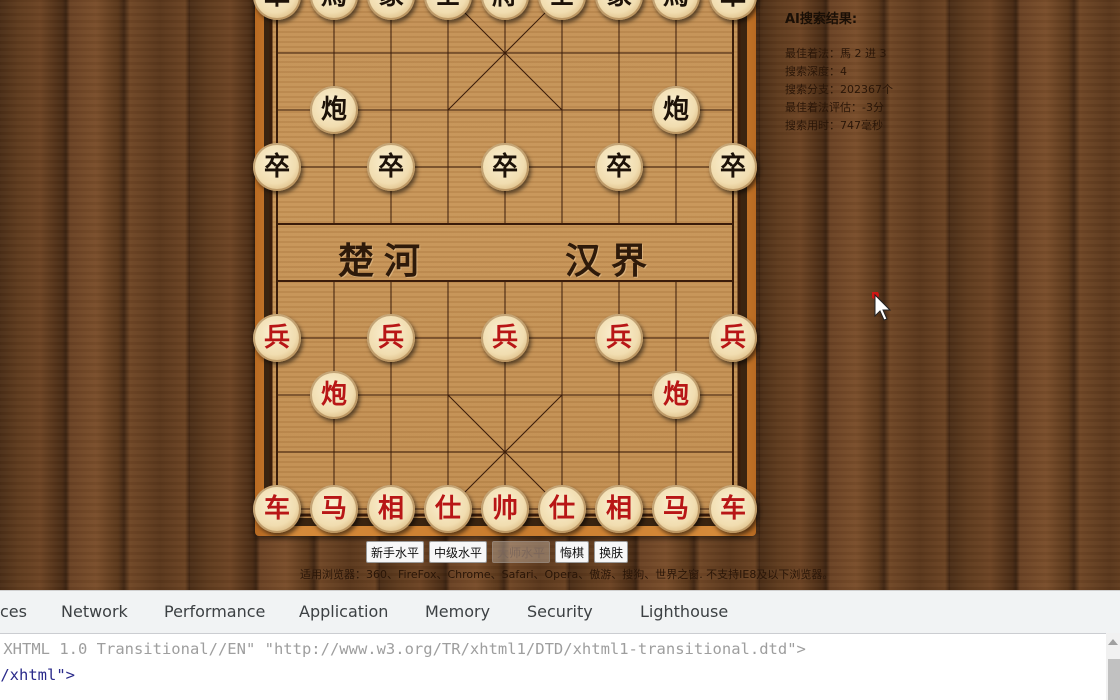  What do you see at coordinates (821, 19) in the screenshot?
I see `ai-panel-title: AI搜索结果:` at bounding box center [821, 19].